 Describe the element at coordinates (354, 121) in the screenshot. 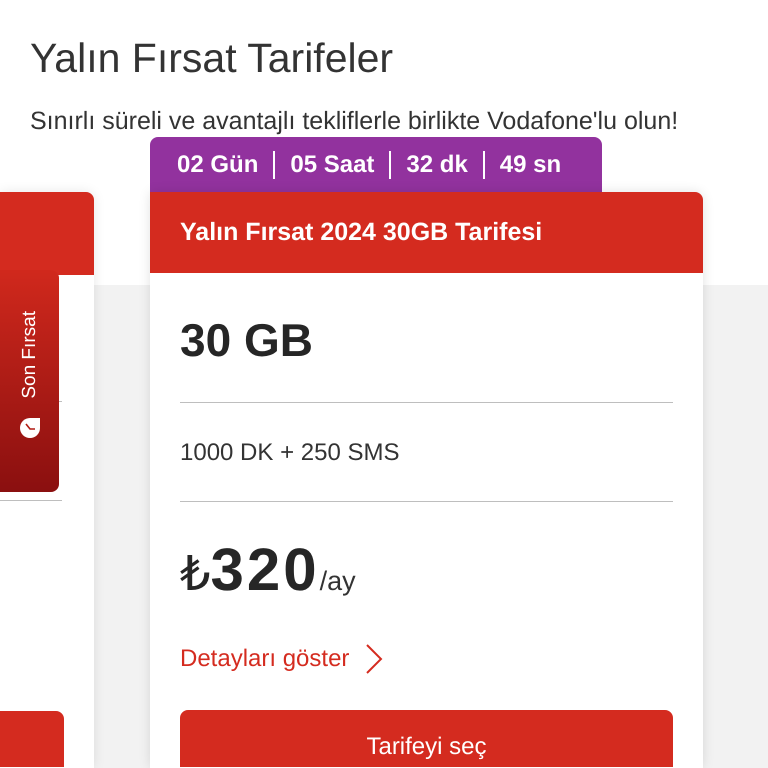

I see `page-subtitle: Sınırlı süreli ve avantajlı tekliflerle birlikte Vodafone'lu olun!` at that location.